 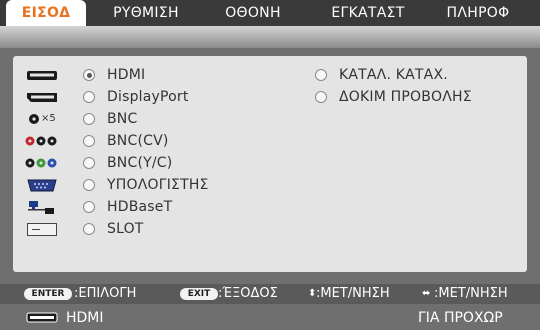 I want to click on input-label: DisplayPort, so click(x=148, y=97).